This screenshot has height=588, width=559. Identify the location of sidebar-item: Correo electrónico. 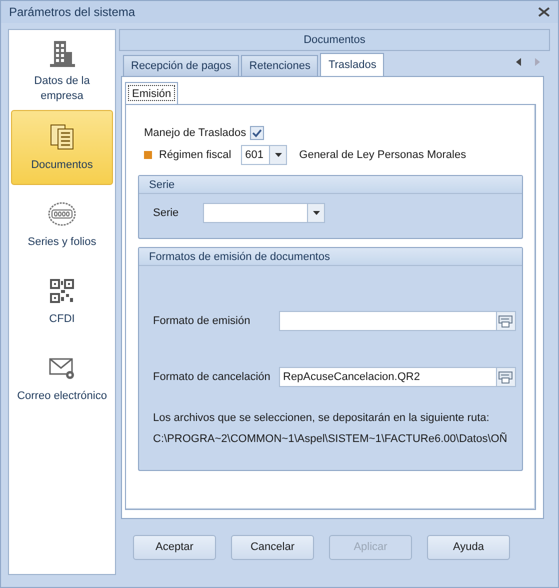
(62, 378).